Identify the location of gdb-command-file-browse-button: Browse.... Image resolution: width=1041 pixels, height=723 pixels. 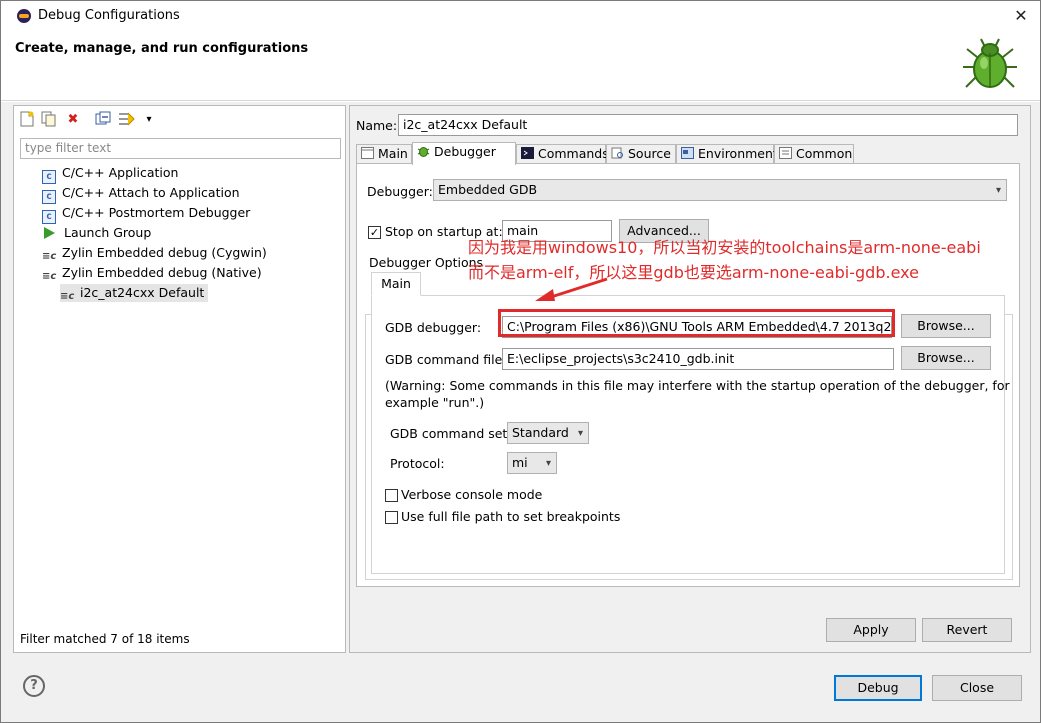
(946, 358).